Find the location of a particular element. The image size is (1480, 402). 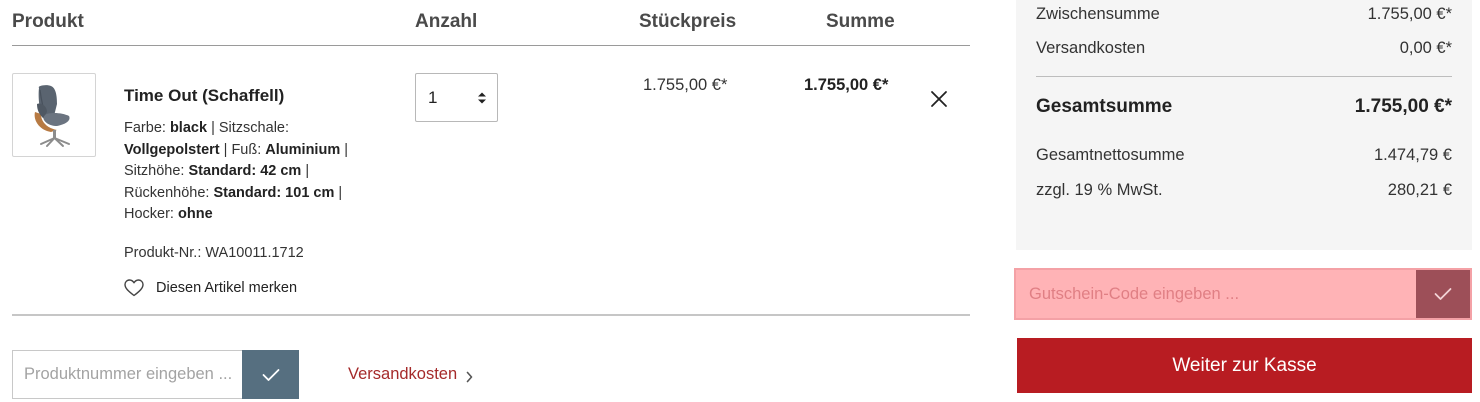

cart-header-row: Produkt Anzahl Stückpreis Summe is located at coordinates (491, 23).